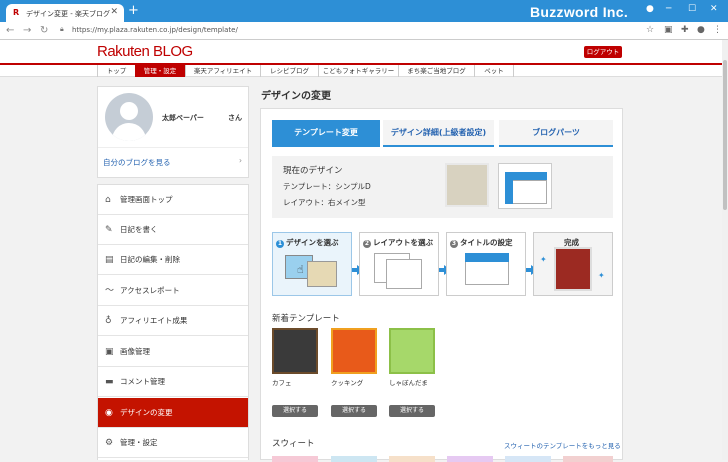  Describe the element at coordinates (183, 118) in the screenshot. I see `profile-name: 太郎ベーパー` at that location.